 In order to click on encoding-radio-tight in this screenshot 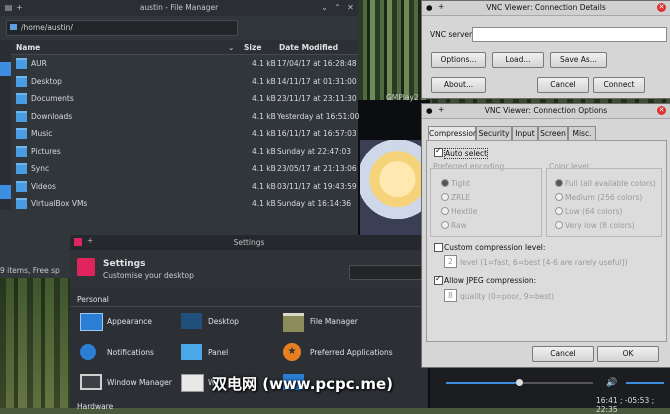, I will do `click(445, 183)`.